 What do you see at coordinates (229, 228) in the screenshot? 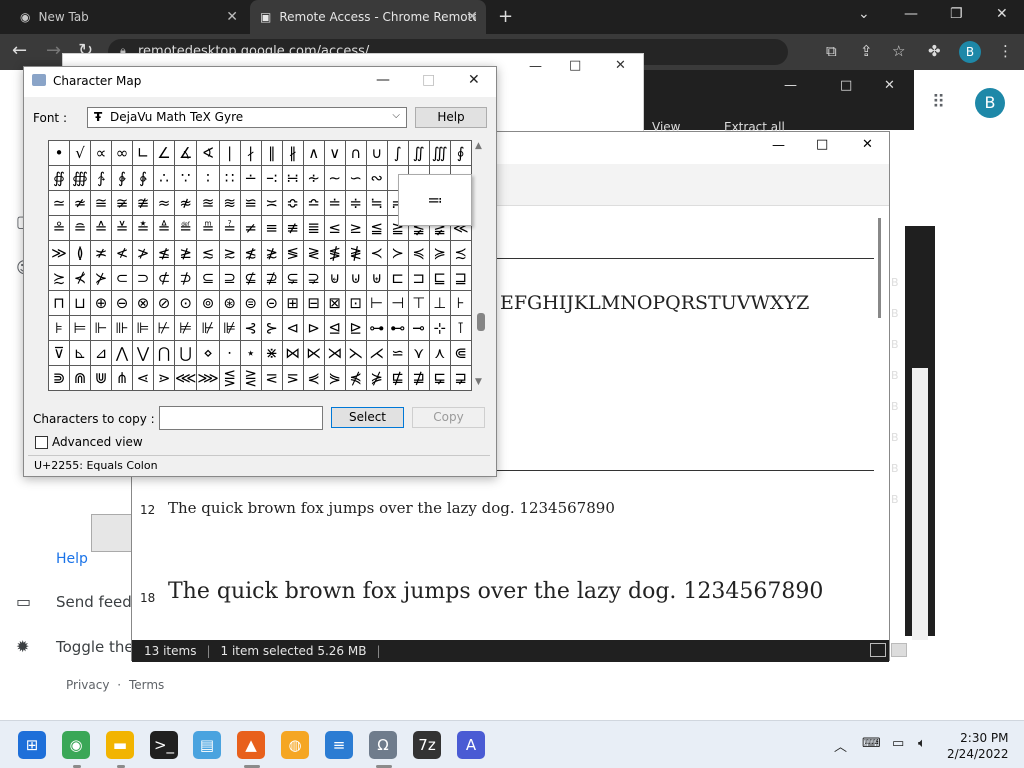
I see `character-cell: ≟` at bounding box center [229, 228].